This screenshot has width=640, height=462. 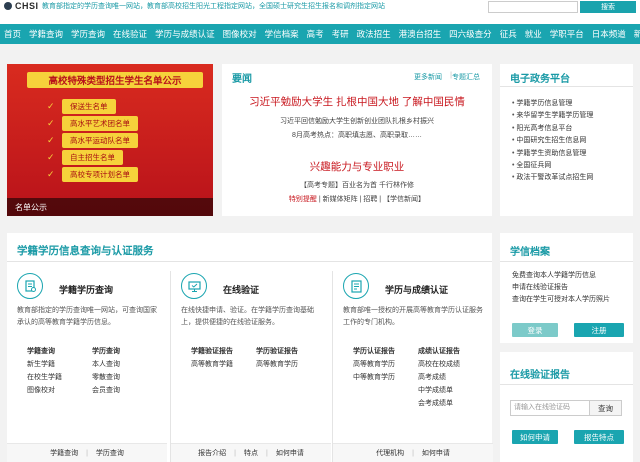 I want to click on service-link: 在校生学籍, so click(x=59, y=378).